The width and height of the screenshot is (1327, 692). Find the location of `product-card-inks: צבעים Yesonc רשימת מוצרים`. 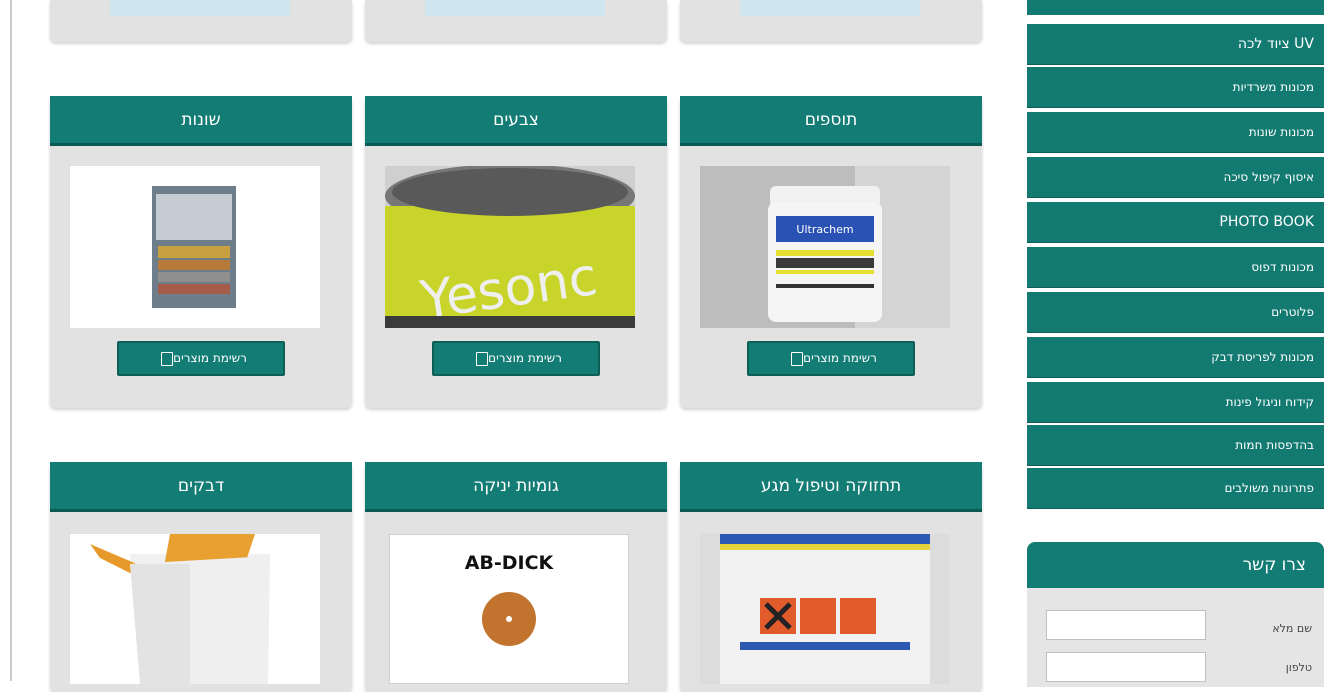

product-card-inks: צבעים Yesonc רשימת מוצרים is located at coordinates (516, 252).